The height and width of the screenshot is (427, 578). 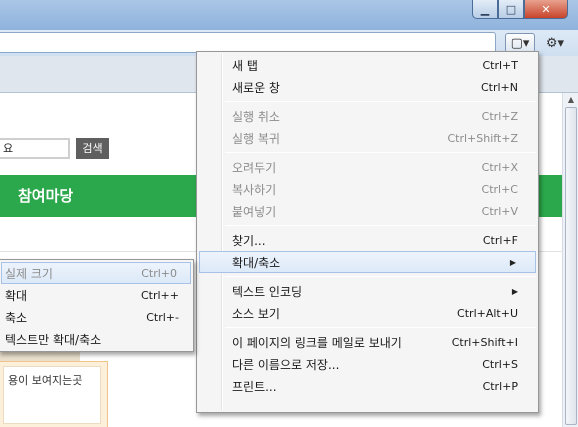 What do you see at coordinates (159, 295) in the screenshot?
I see `menu-item-shortcut: Ctrl++` at bounding box center [159, 295].